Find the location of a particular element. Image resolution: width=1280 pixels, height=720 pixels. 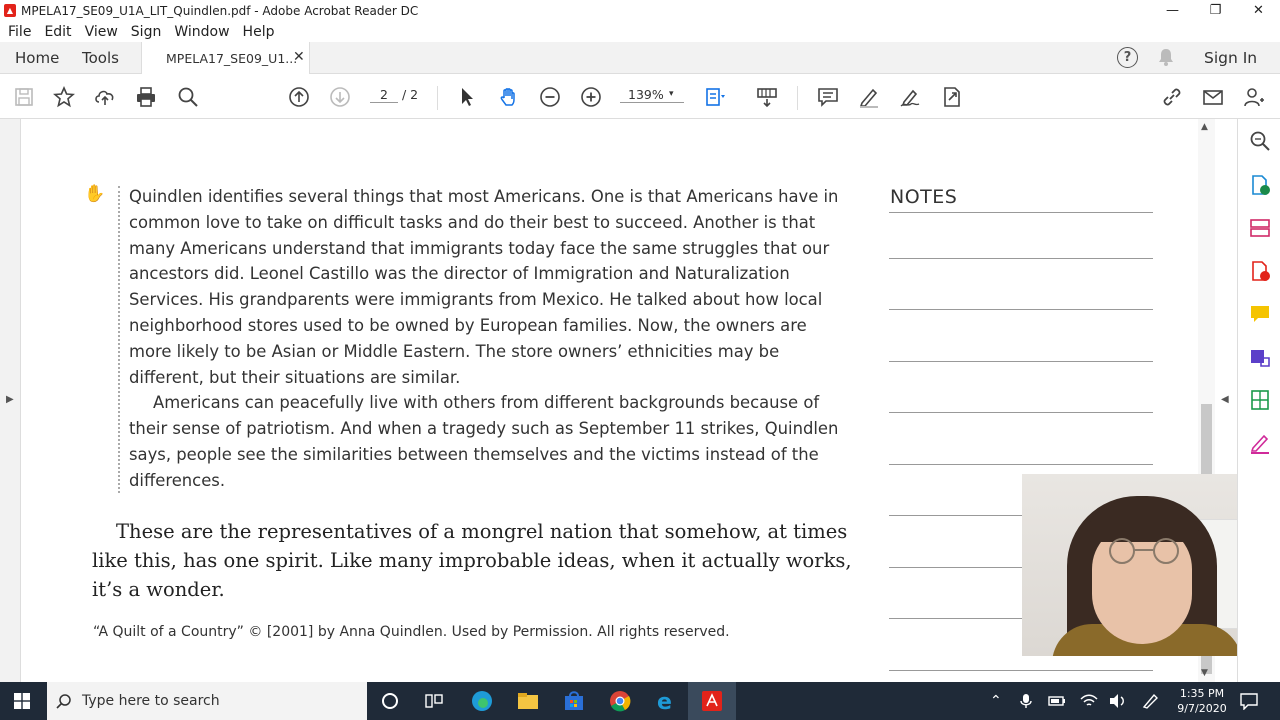

bookmark-star-icon is located at coordinates (64, 97).